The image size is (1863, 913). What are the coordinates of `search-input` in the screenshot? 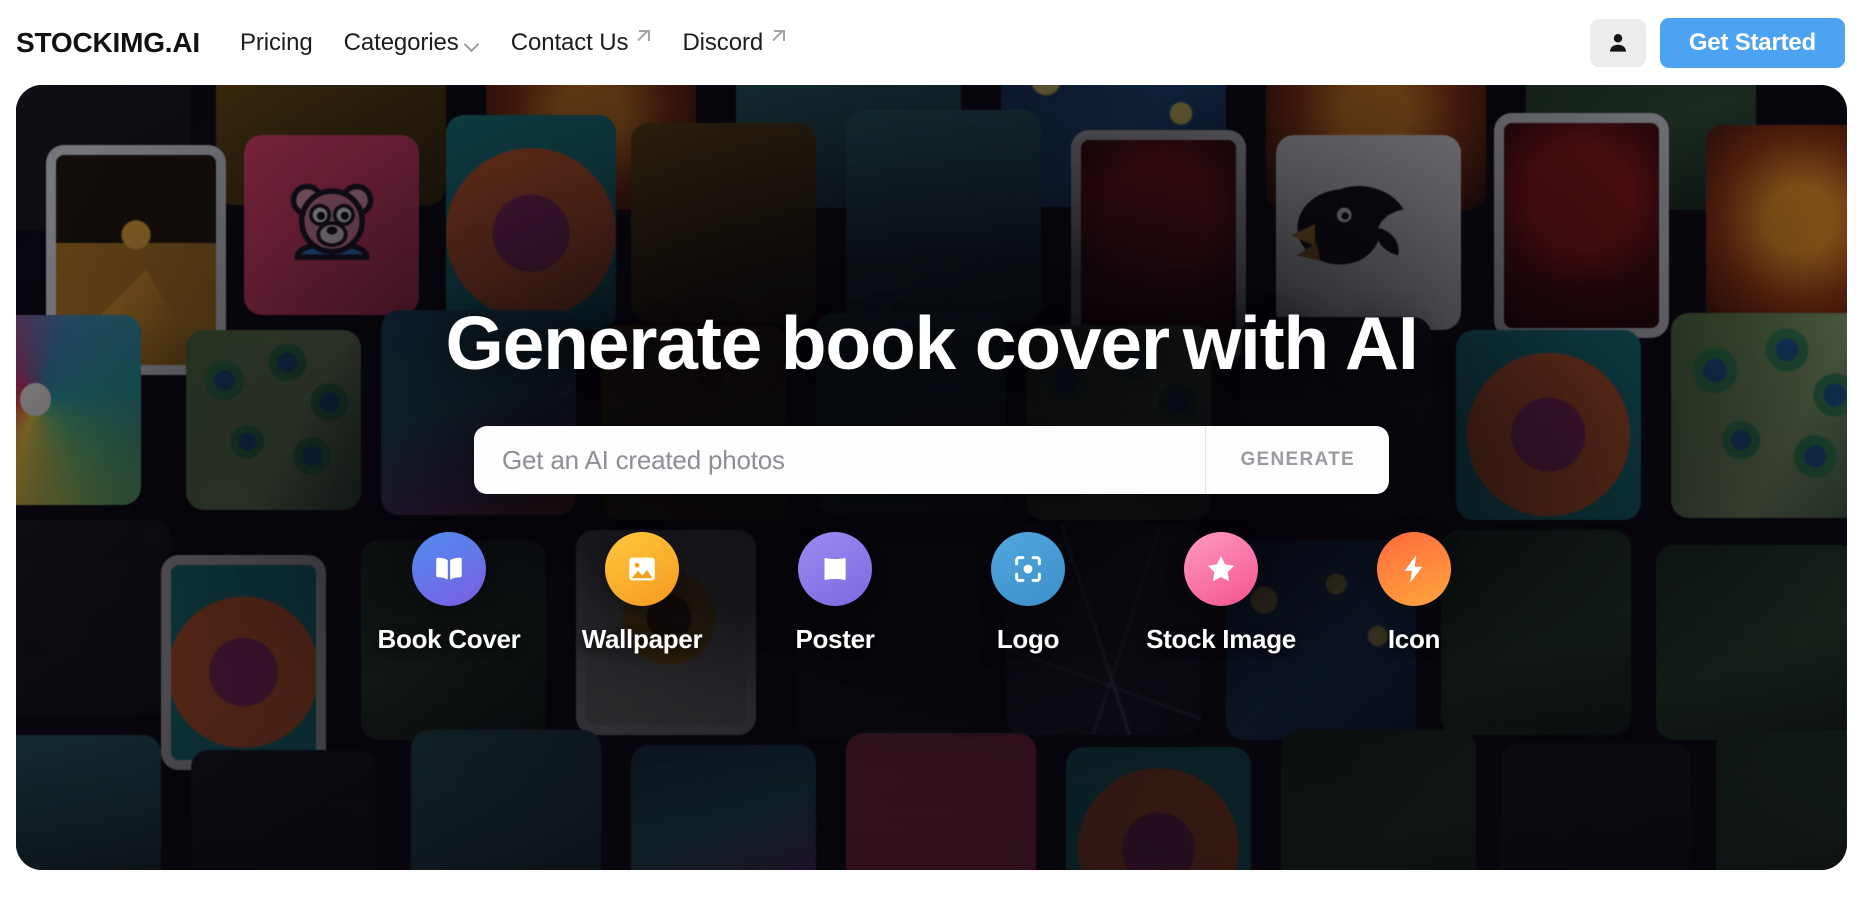 It's located at (840, 460).